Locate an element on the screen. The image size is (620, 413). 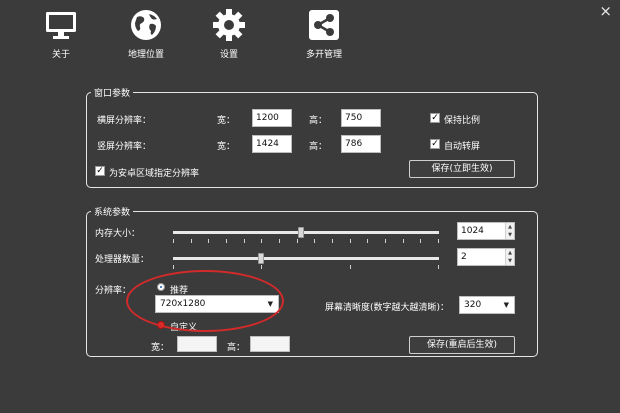
auto-rotate-checkbox: ✓ is located at coordinates (435, 144).